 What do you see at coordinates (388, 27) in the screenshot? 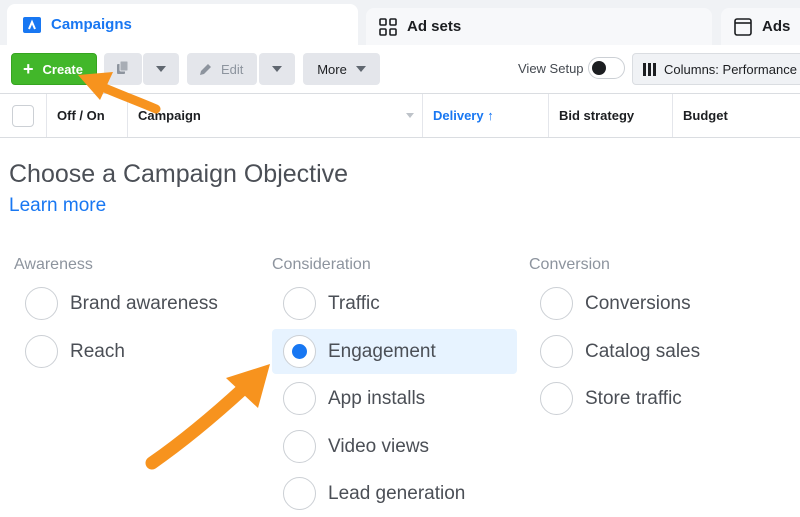
I see `grid-icon` at bounding box center [388, 27].